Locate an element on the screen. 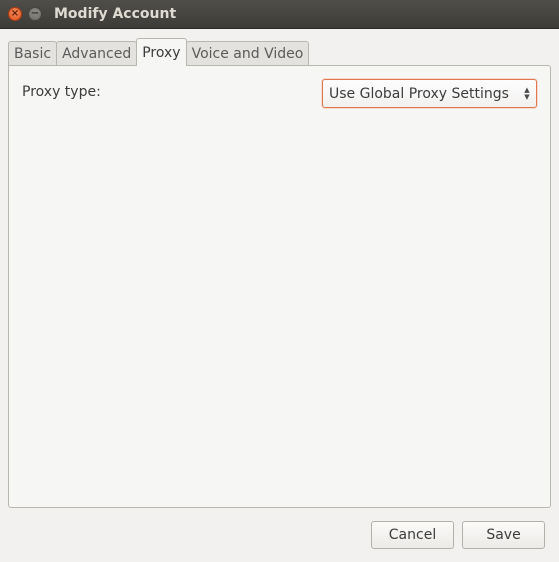 This screenshot has height=562, width=559. select-arrows-icon: ▲ ▼ is located at coordinates (527, 93).